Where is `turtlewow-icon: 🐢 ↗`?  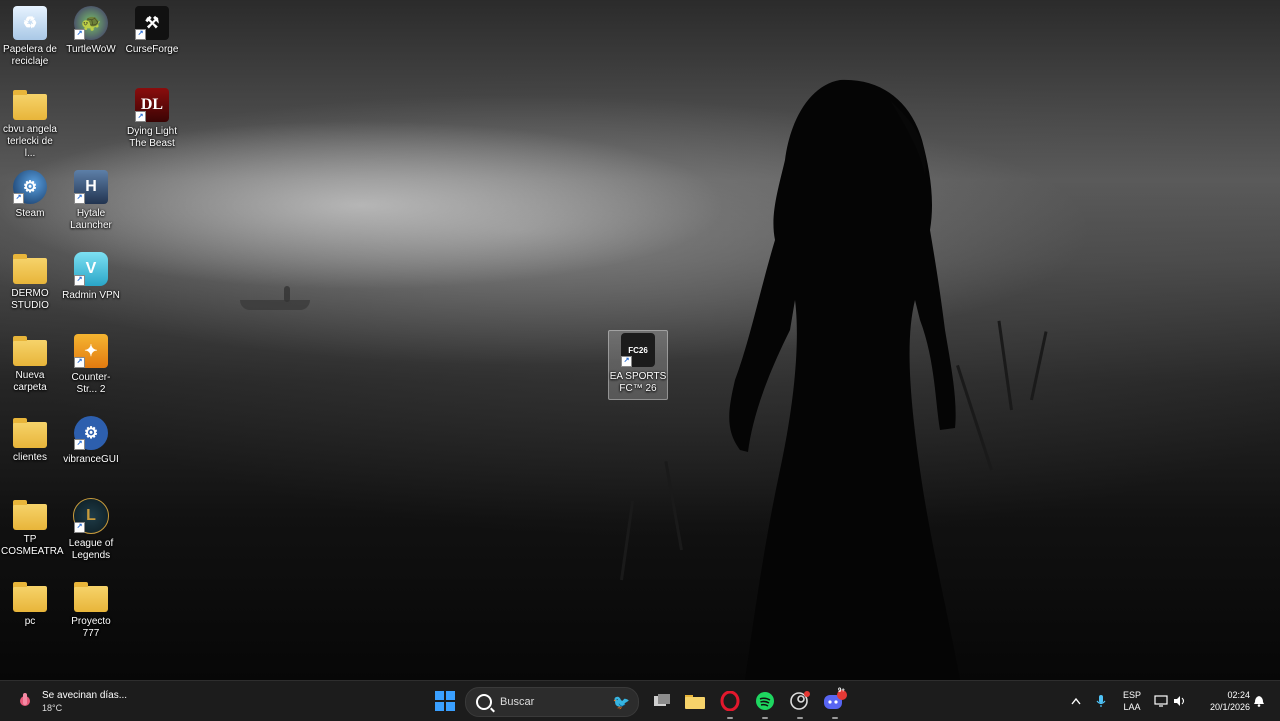
turtlewow-icon: 🐢 ↗ is located at coordinates (91, 23).